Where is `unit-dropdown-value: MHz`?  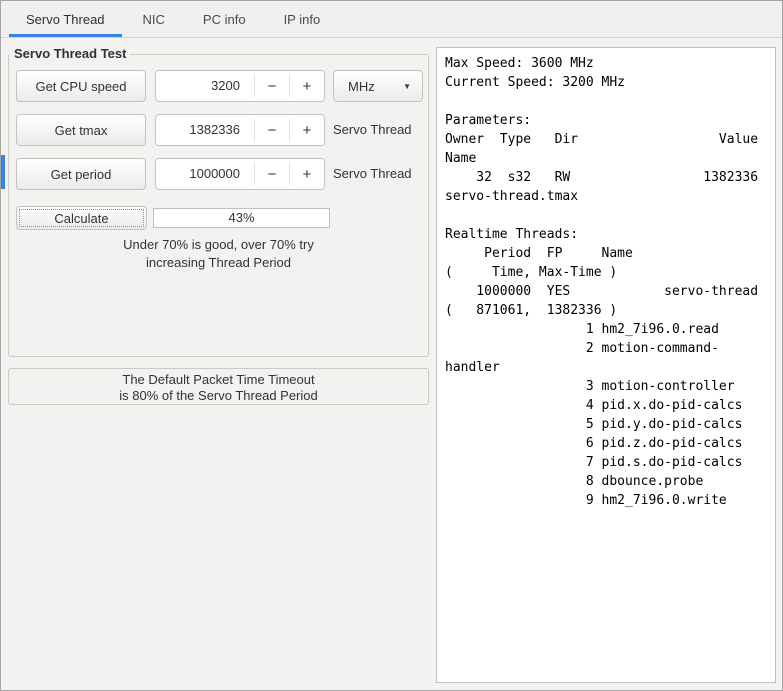 unit-dropdown-value: MHz is located at coordinates (361, 86).